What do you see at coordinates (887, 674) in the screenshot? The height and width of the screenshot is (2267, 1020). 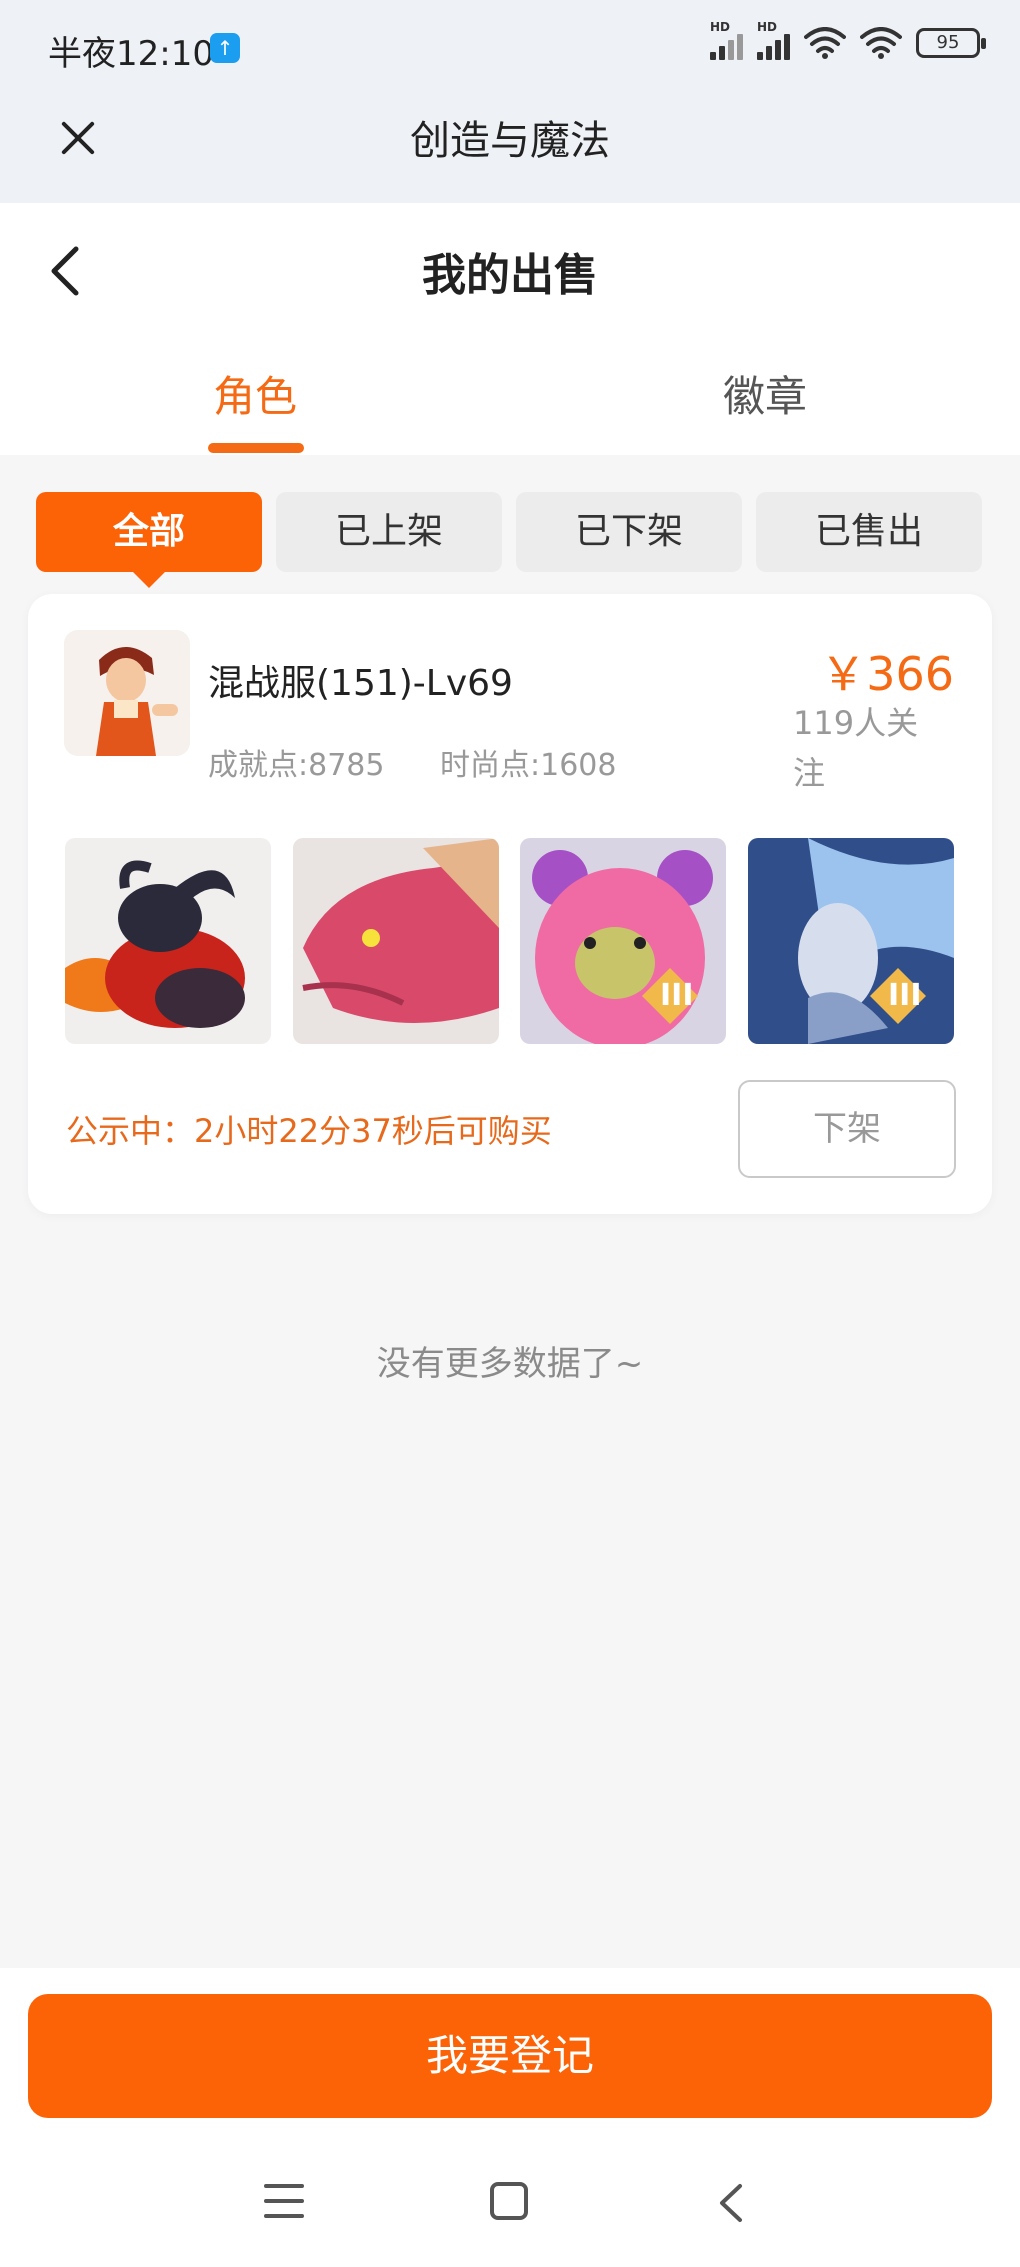 I see `listing-price: ￥366` at bounding box center [887, 674].